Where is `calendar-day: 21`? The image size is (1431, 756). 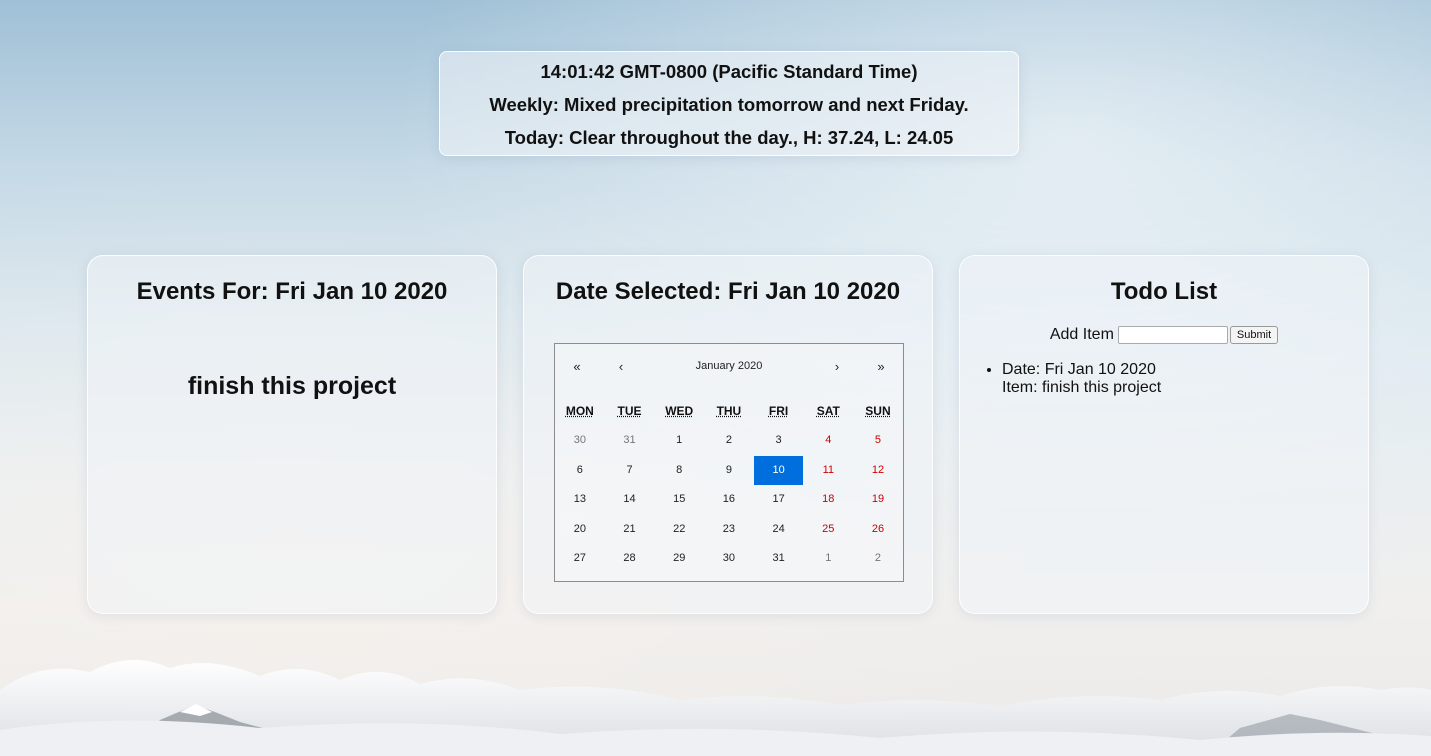
calendar-day: 21 is located at coordinates (630, 530).